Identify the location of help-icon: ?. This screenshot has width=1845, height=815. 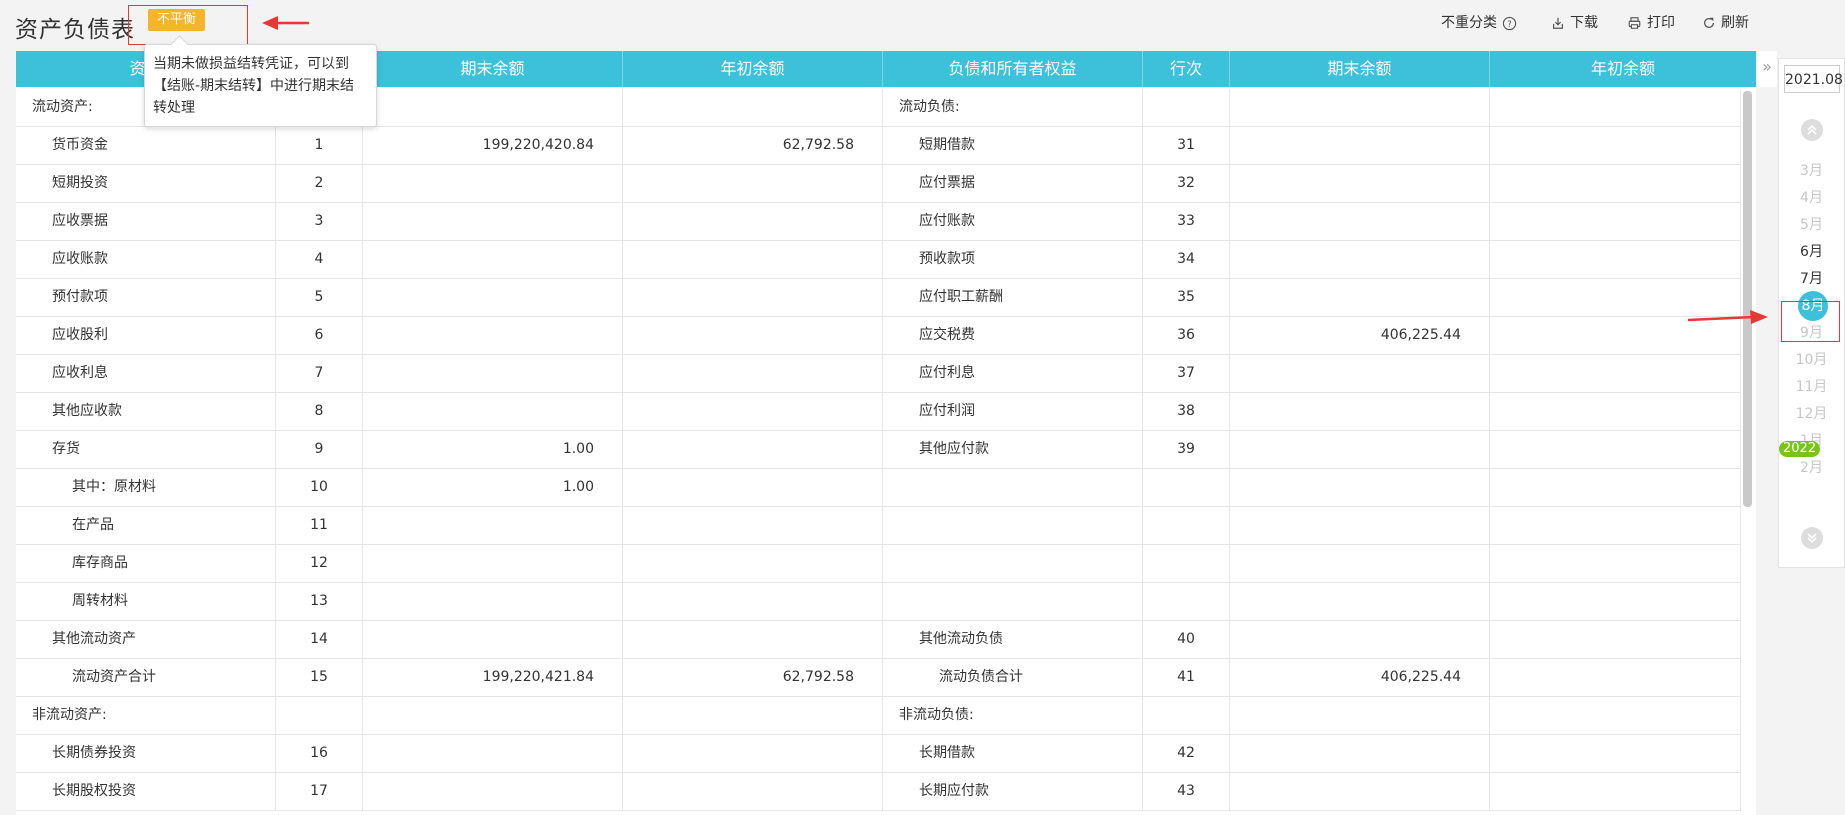
(1509, 23).